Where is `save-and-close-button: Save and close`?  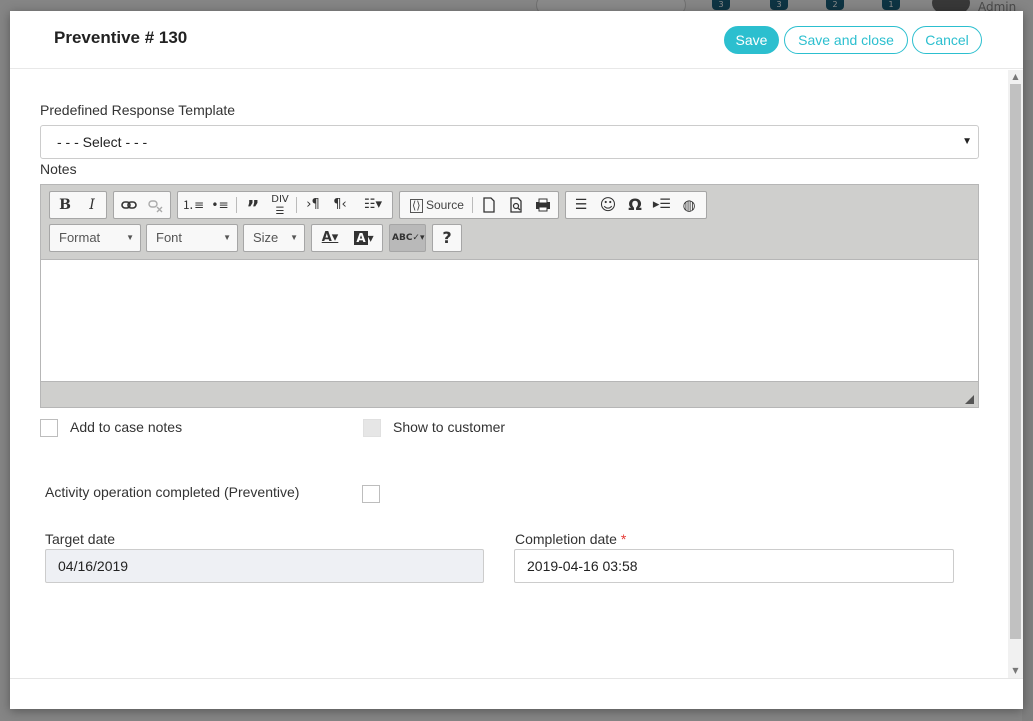
save-and-close-button: Save and close is located at coordinates (846, 40).